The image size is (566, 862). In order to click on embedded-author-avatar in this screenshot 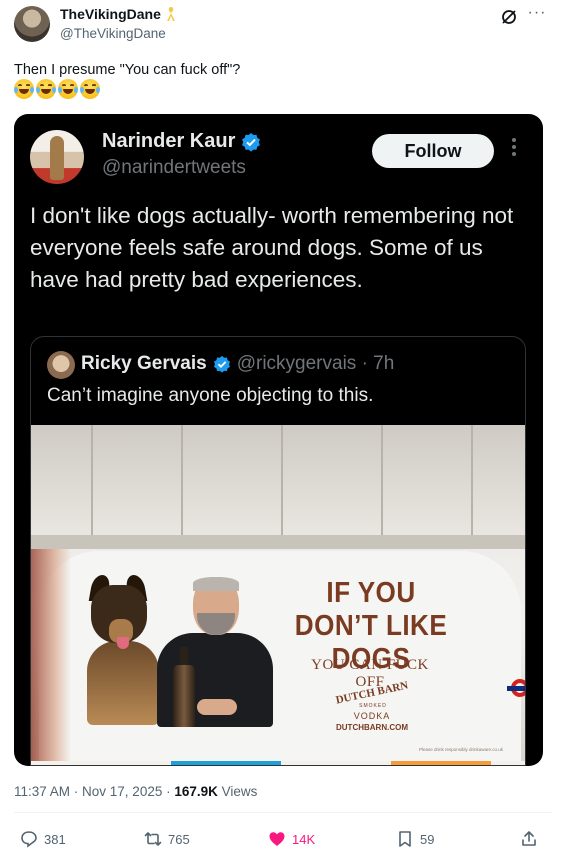, I will do `click(57, 157)`.